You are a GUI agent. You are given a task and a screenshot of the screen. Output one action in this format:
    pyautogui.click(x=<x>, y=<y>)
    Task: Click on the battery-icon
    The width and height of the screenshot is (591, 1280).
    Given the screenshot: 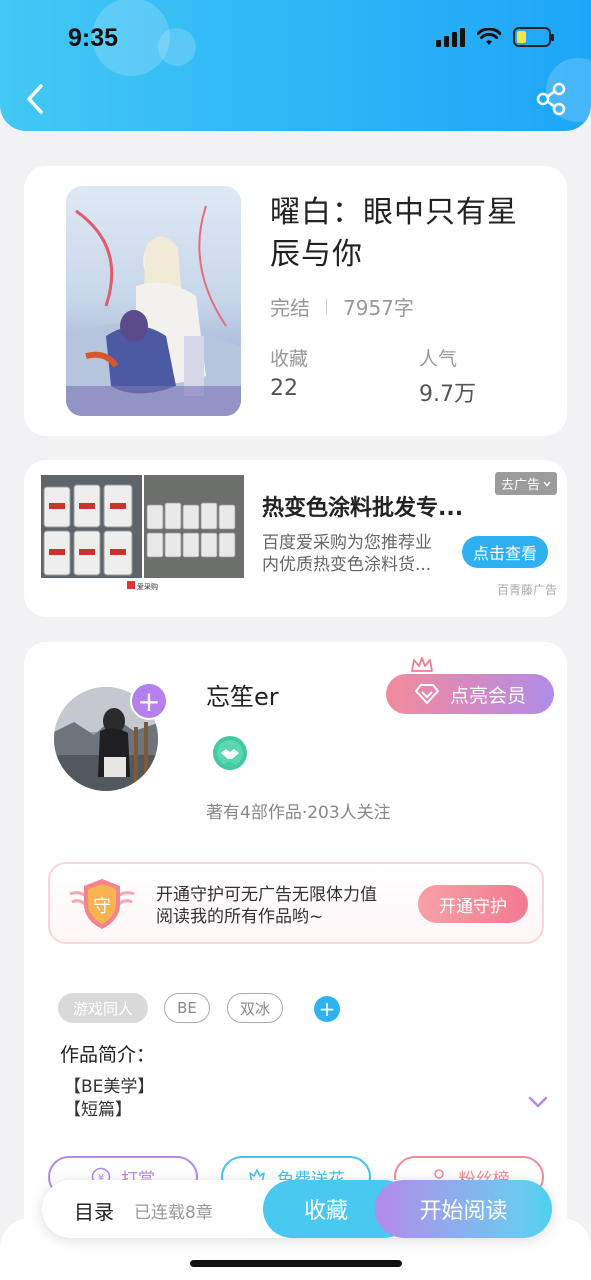 What is the action you would take?
    pyautogui.click(x=533, y=37)
    